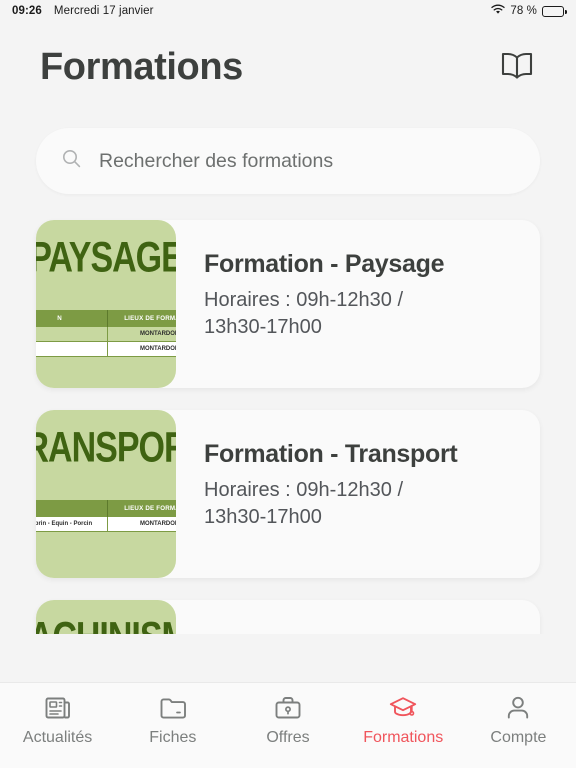 This screenshot has width=576, height=768. What do you see at coordinates (288, 67) in the screenshot?
I see `app-header: Formations` at bounding box center [288, 67].